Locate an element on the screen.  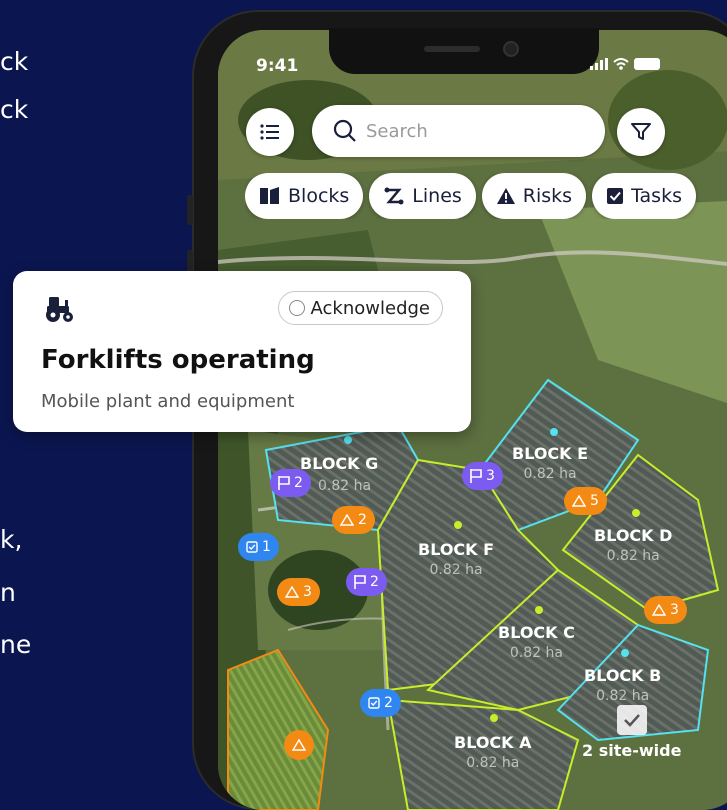
task-badge-left: 1 is located at coordinates (258, 547).